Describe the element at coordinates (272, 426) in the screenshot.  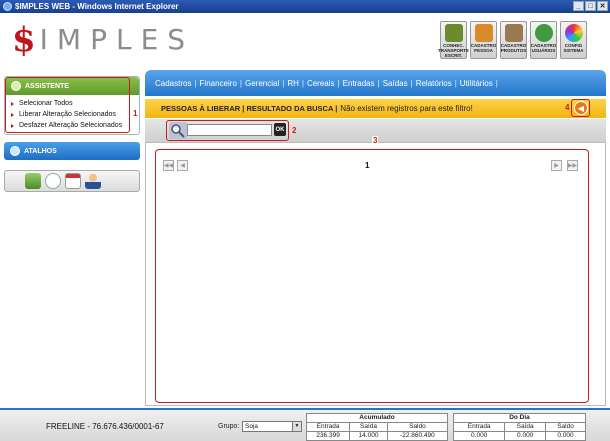
I see `grupo-select: Soja ▼` at that location.